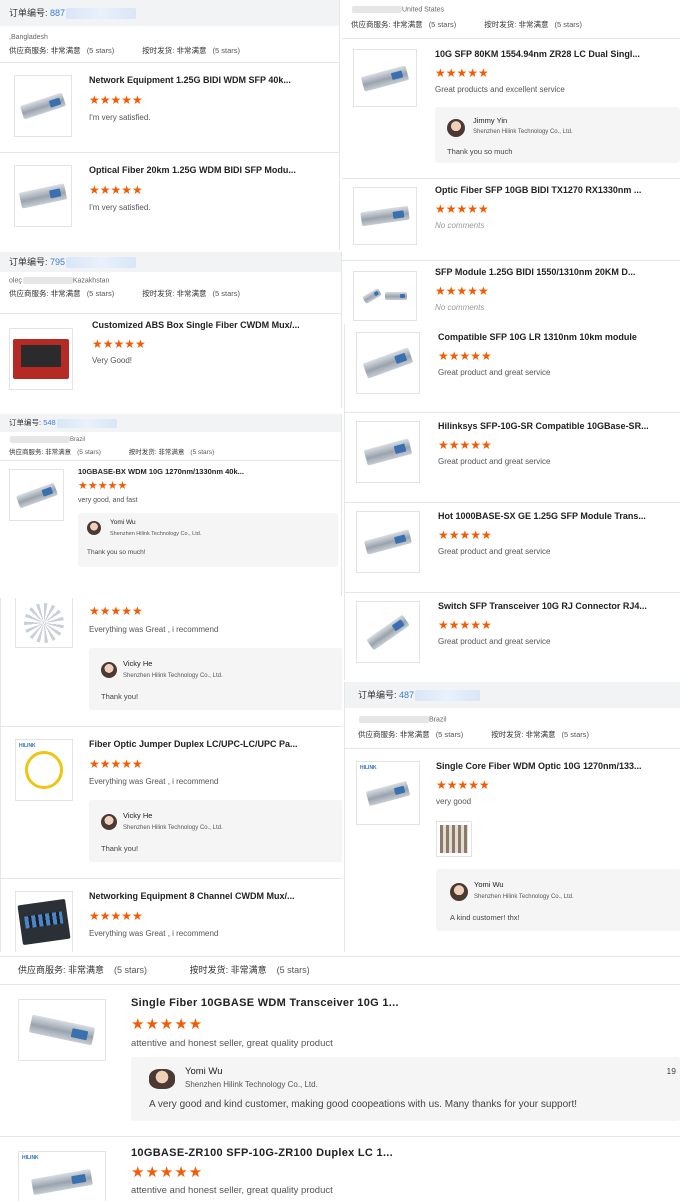 This screenshot has width=680, height=1201. Describe the element at coordinates (490, 121) in the screenshot. I see `reply-name: Jimmy Yin` at that location.